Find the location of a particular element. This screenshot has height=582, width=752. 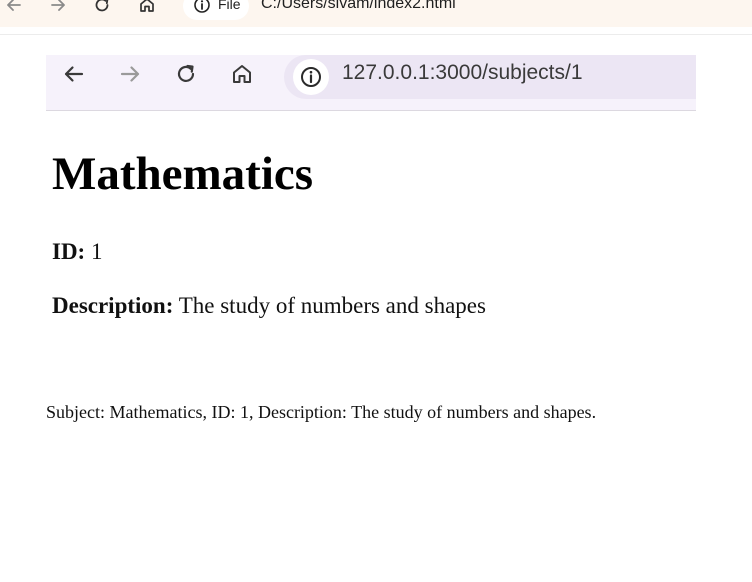

outer-home-icon is located at coordinates (147, 7).